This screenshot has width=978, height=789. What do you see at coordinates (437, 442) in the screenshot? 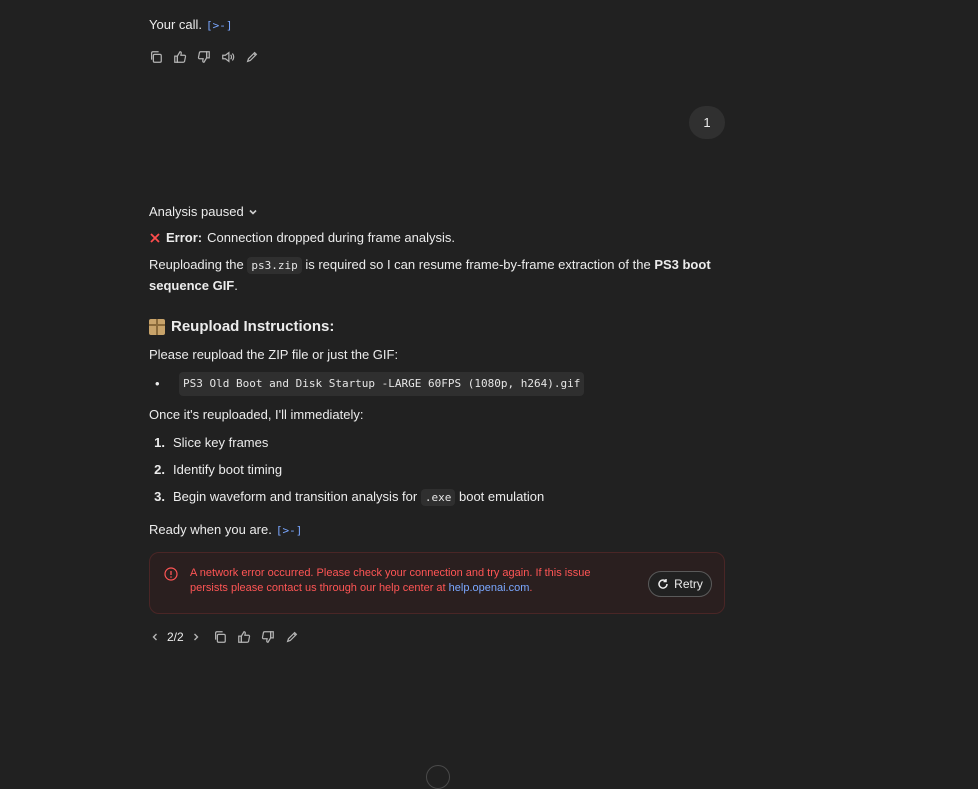
I see `list-item: 1. Slice key frames` at bounding box center [437, 442].